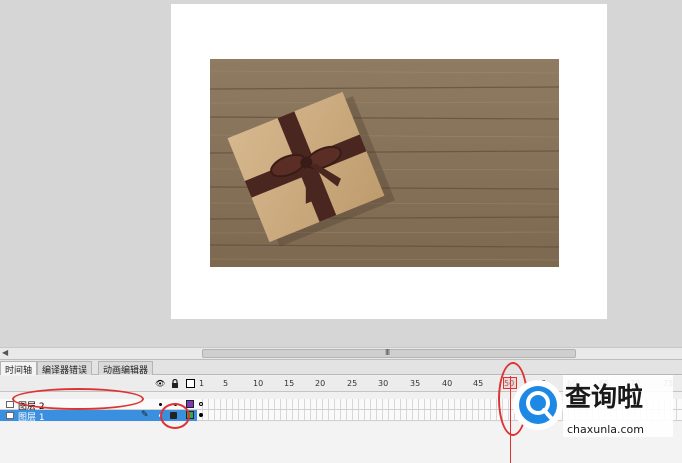  I want to click on ruler-tick: 5, so click(226, 383).